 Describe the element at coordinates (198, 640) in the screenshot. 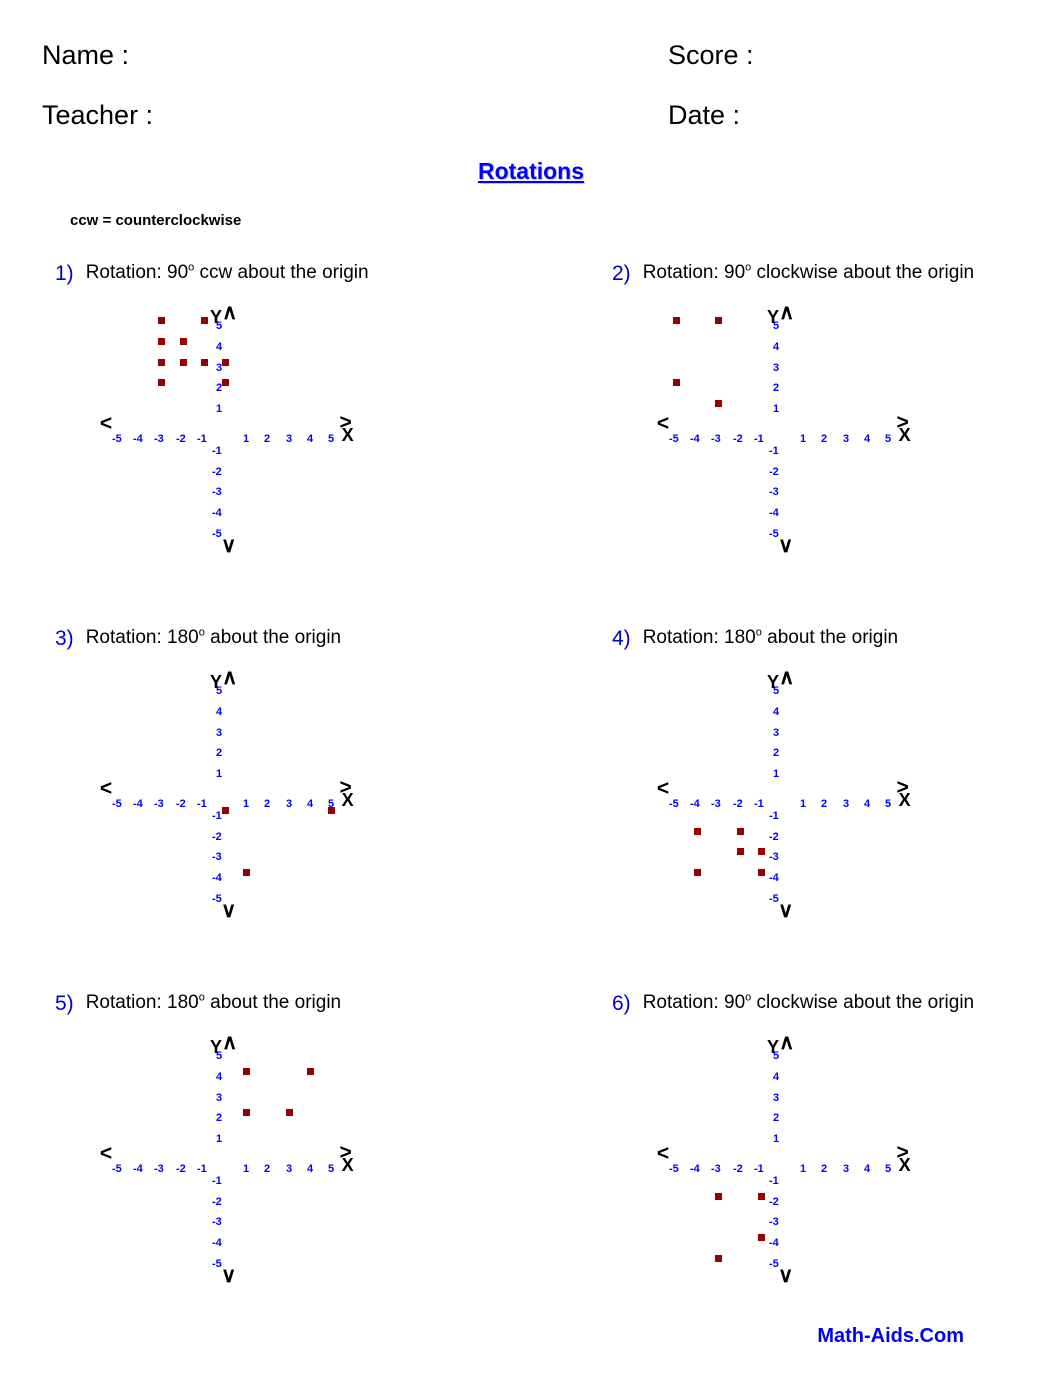

I see `problem-3-heading: 3) Rotation: 180o about the origin` at that location.